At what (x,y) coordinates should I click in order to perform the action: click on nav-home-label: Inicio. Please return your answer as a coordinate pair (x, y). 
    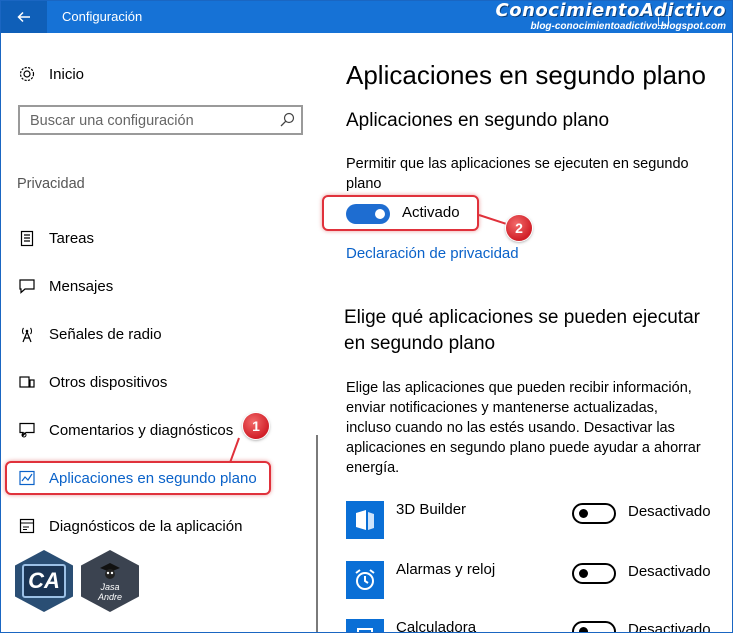
    Looking at the image, I should click on (67, 74).